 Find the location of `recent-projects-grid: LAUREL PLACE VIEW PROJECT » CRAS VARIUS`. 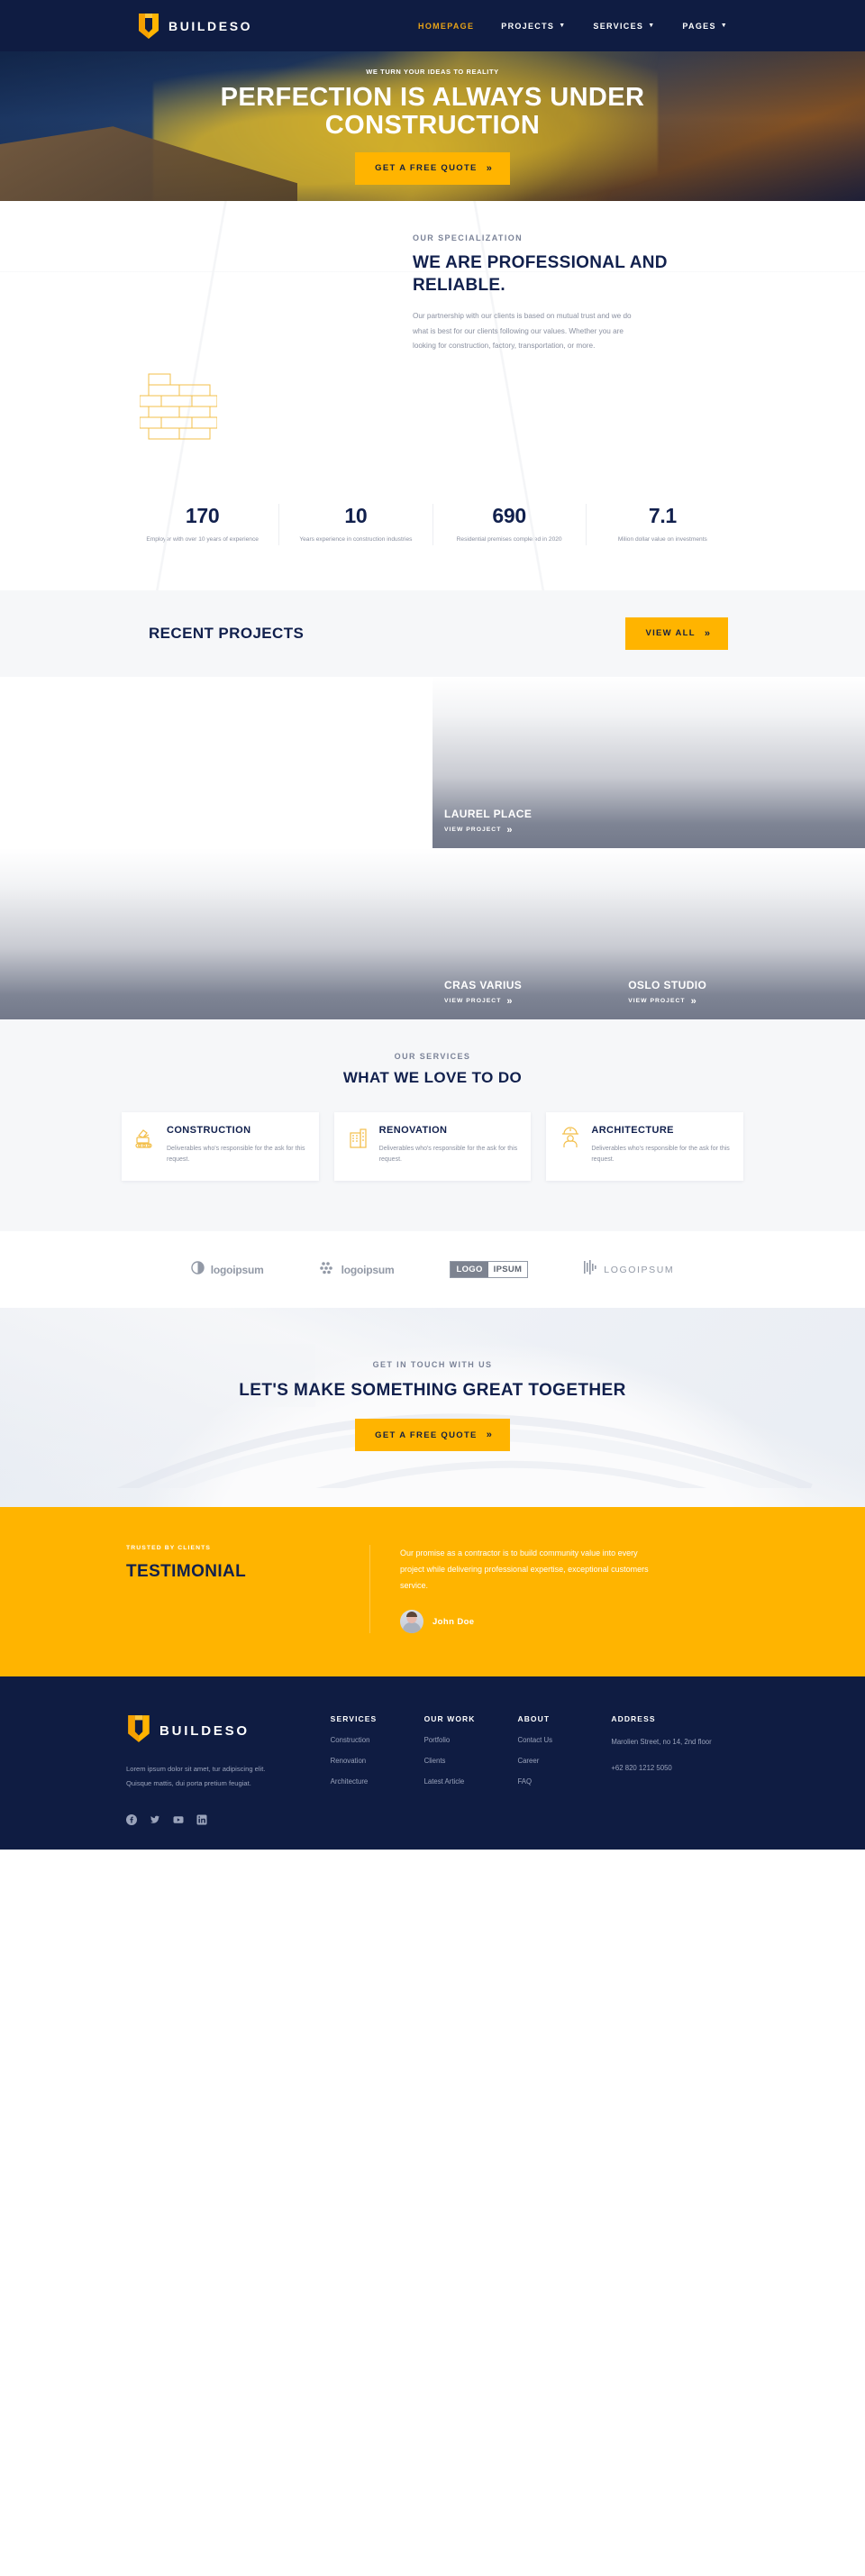

recent-projects-grid: LAUREL PLACE VIEW PROJECT » CRAS VARIUS is located at coordinates (432, 847).